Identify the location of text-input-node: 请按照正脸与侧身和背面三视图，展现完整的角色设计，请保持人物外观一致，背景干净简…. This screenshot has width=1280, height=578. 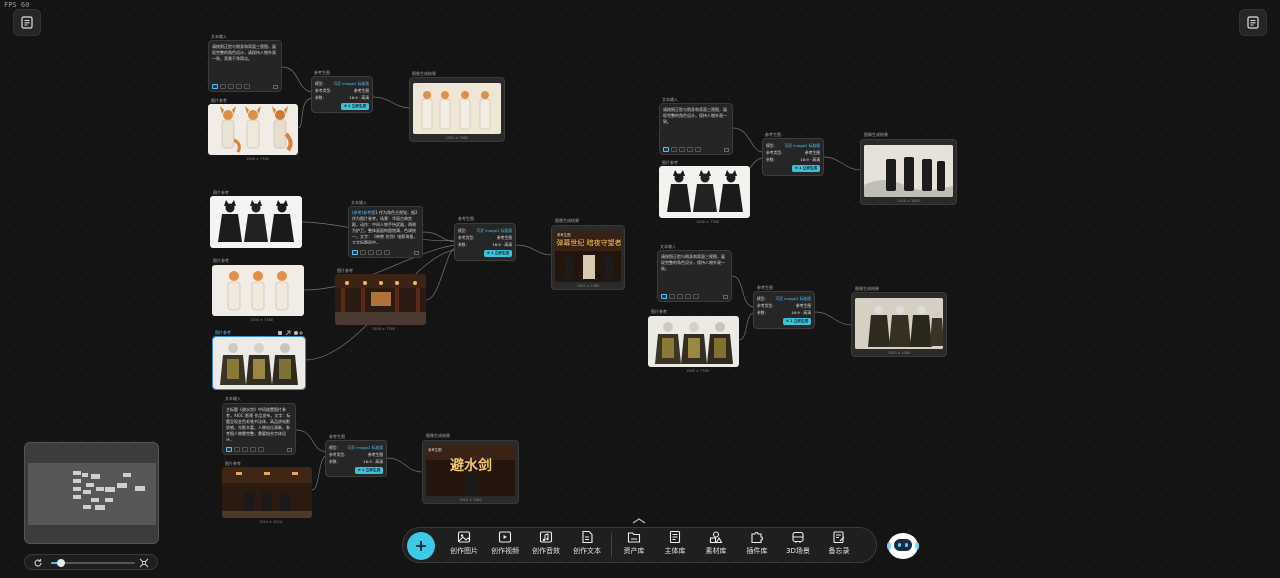
(245, 66).